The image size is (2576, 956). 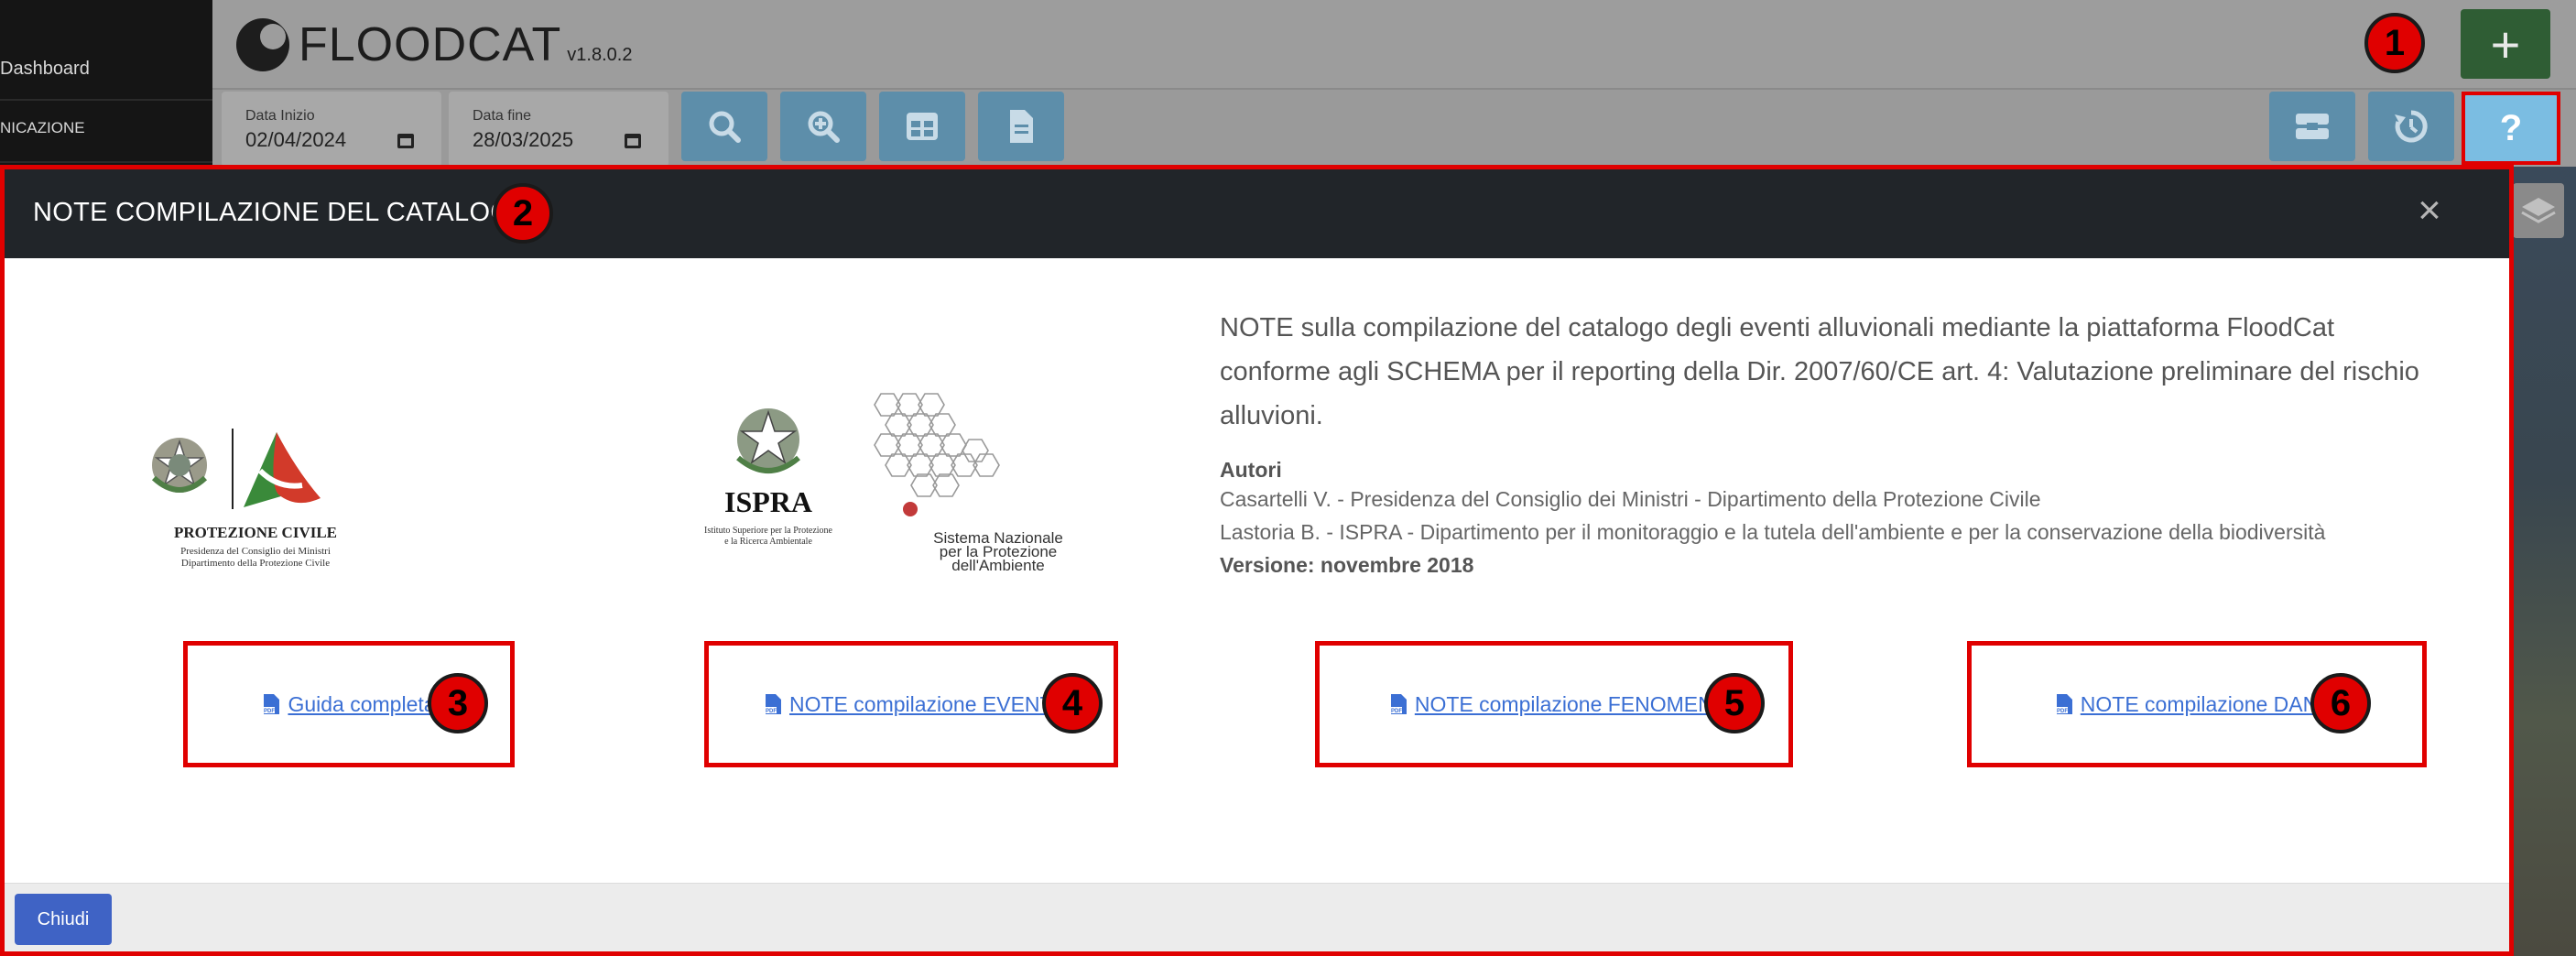 I want to click on annotation-marker-2: 2, so click(x=523, y=213).